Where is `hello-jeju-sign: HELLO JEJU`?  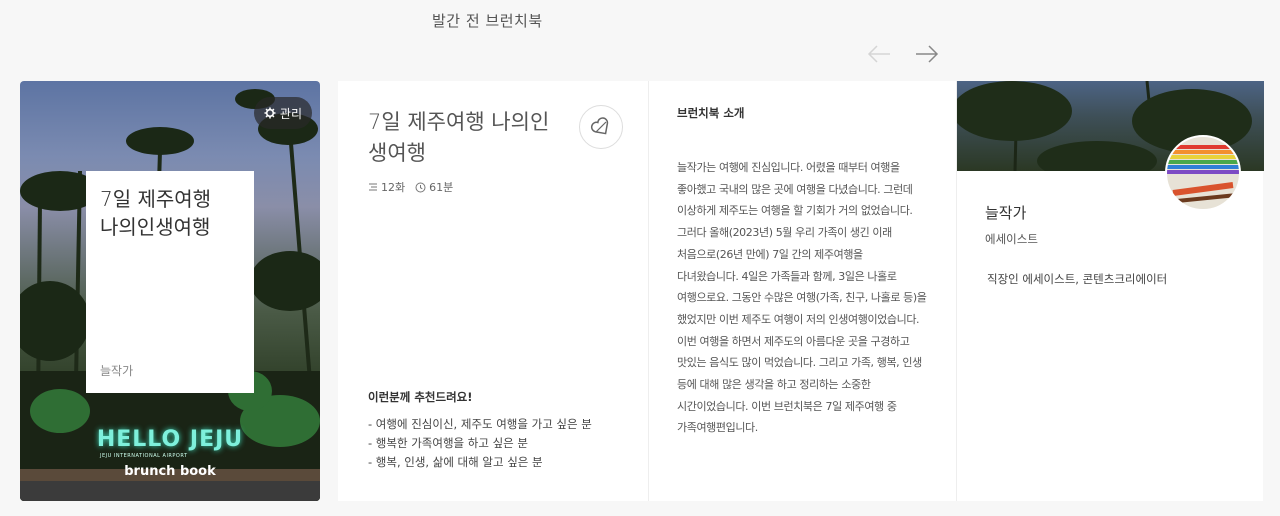
hello-jeju-sign: HELLO JEJU is located at coordinates (170, 439).